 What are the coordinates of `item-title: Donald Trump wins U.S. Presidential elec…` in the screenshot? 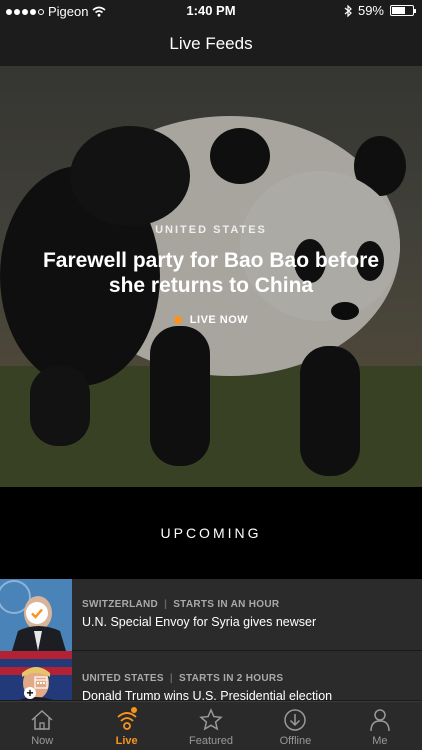 It's located at (207, 695).